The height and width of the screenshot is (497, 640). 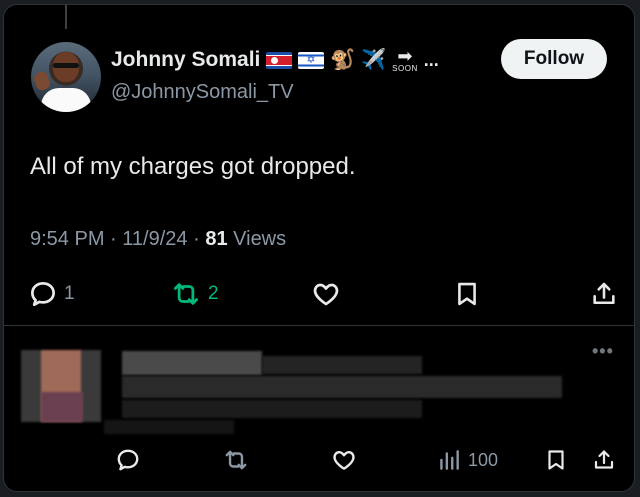 I want to click on tweet-actions: 1 2, so click(x=319, y=295).